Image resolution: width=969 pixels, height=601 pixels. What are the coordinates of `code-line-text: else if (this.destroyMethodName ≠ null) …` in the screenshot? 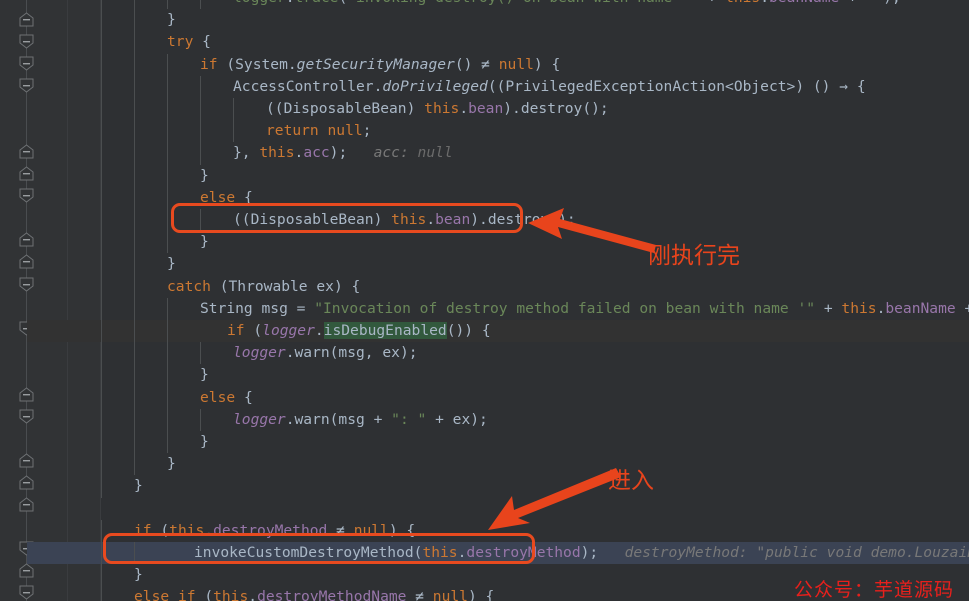 It's located at (314, 594).